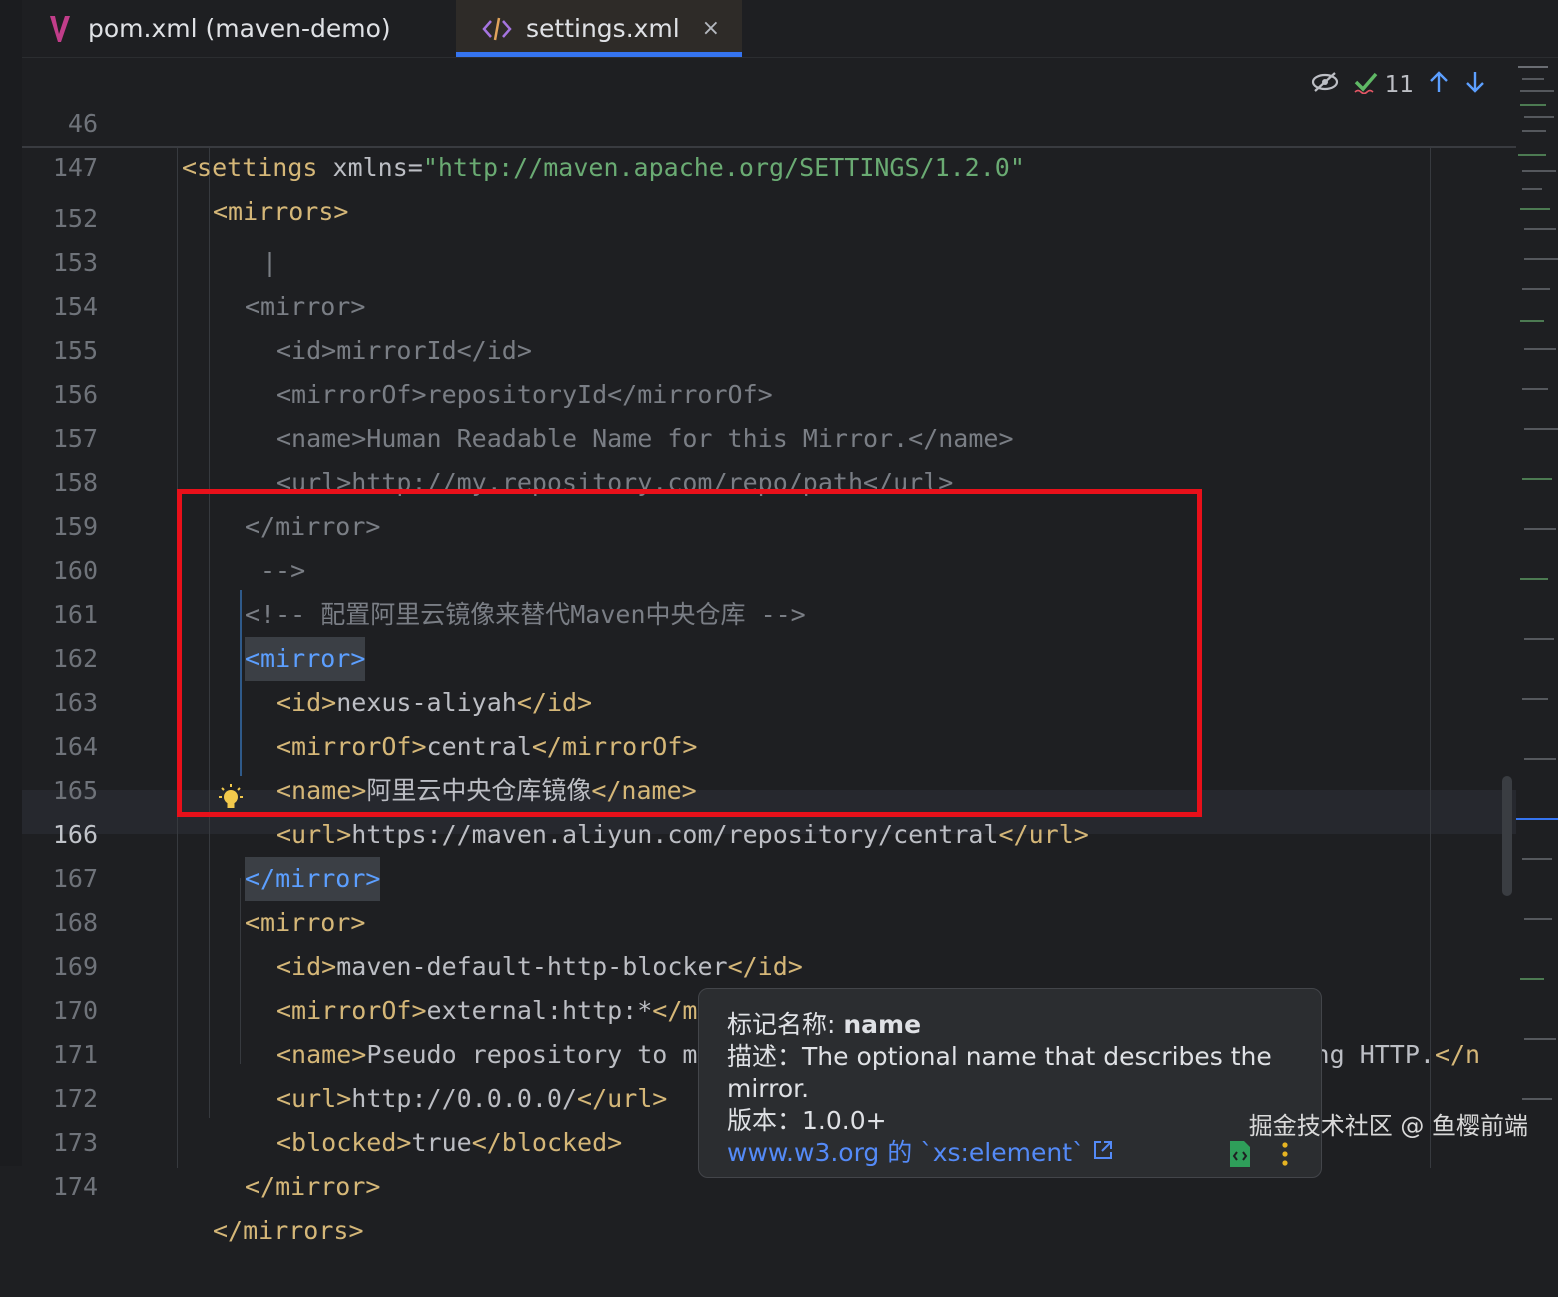 This screenshot has width=1558, height=1297. What do you see at coordinates (603, 28) in the screenshot?
I see `tab-label: settings.xml` at bounding box center [603, 28].